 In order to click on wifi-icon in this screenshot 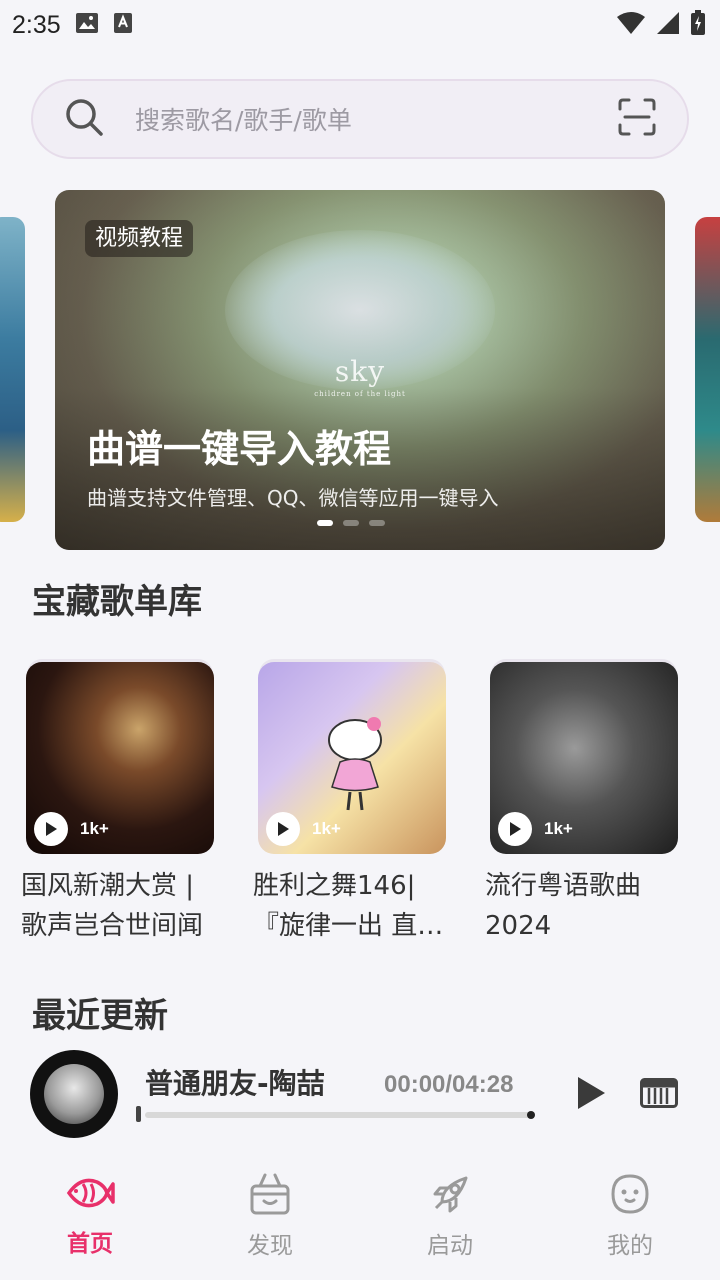, I will do `click(631, 25)`.